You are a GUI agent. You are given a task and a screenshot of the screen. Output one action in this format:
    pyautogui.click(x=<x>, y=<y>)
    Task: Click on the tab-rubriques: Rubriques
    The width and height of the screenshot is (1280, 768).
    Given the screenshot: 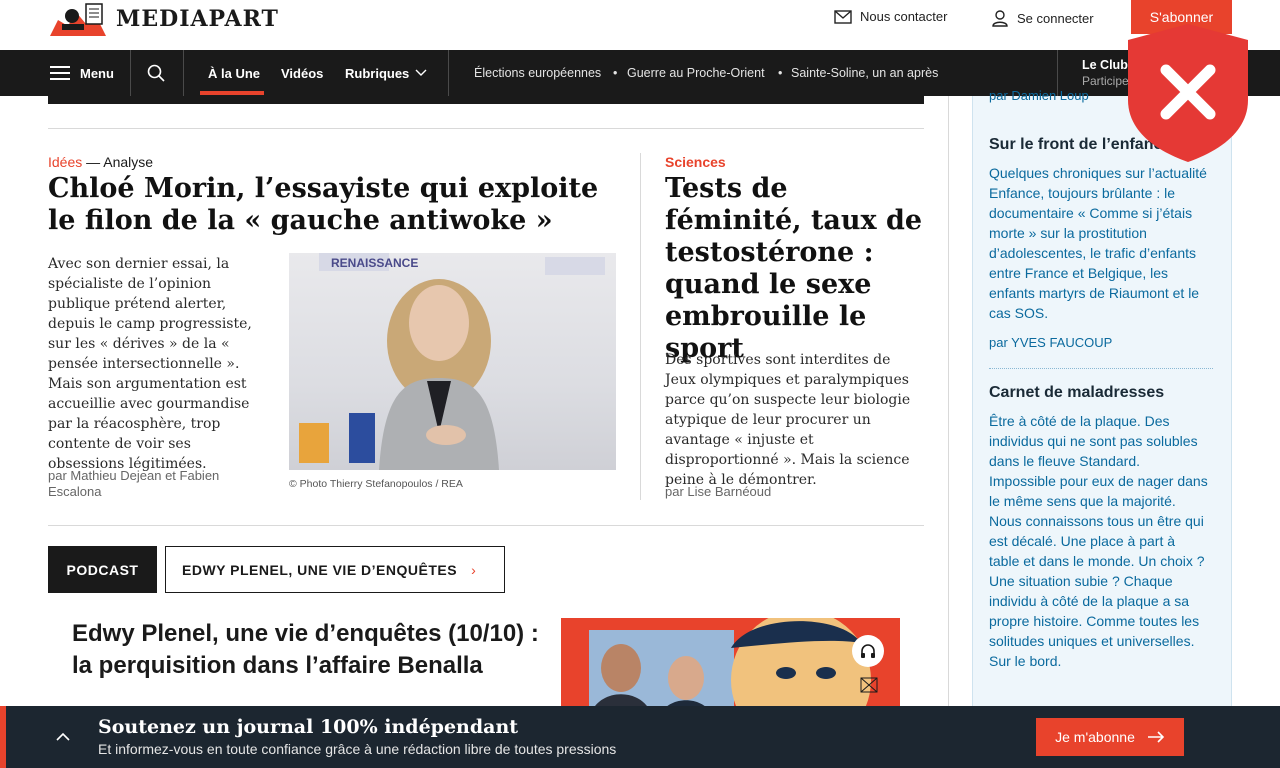 What is the action you would take?
    pyautogui.click(x=386, y=73)
    